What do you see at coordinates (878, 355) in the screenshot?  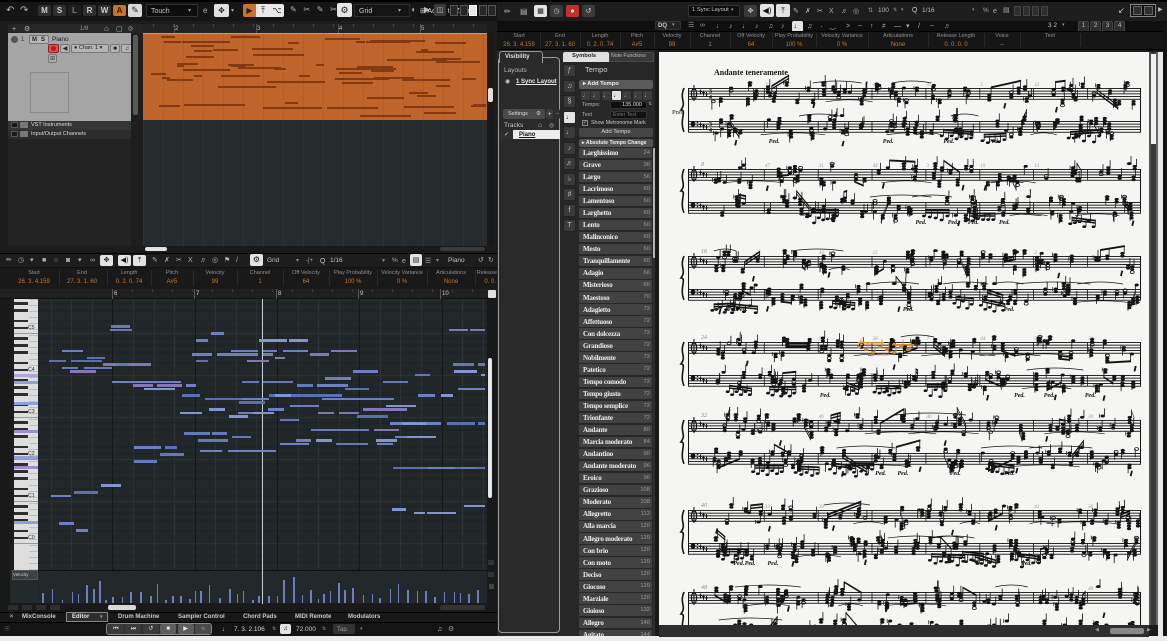 I see `svg-text: Tre corde` at bounding box center [878, 355].